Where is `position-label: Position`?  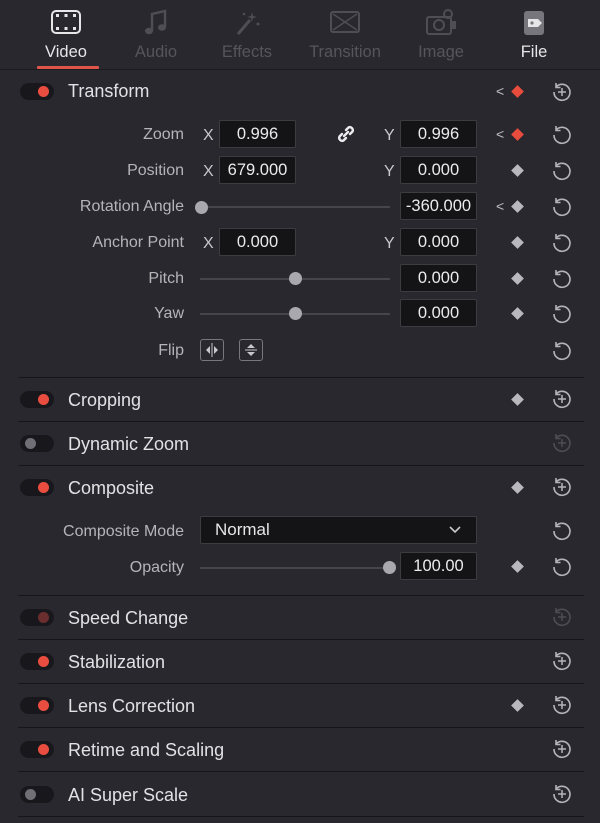
position-label: Position is located at coordinates (155, 170).